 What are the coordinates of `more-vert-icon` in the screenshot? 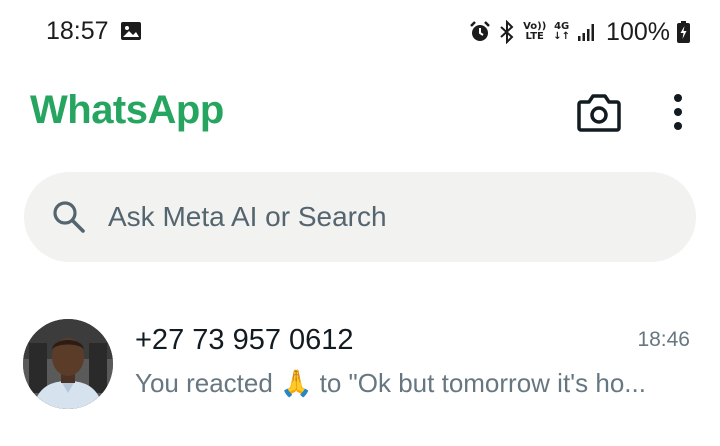 It's located at (678, 112).